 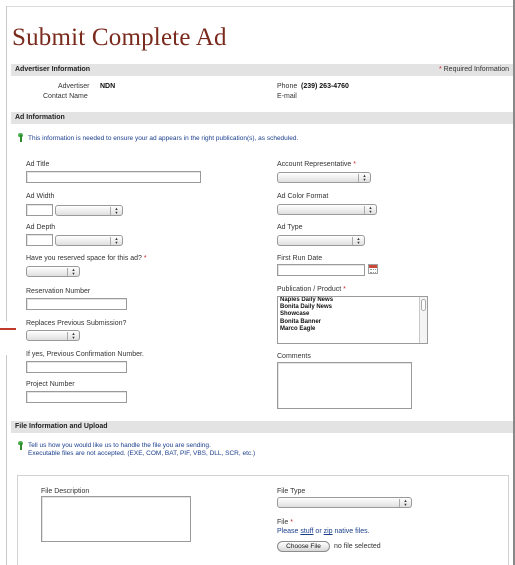 I want to click on page-title: Submit Complete Ad, so click(x=119, y=37).